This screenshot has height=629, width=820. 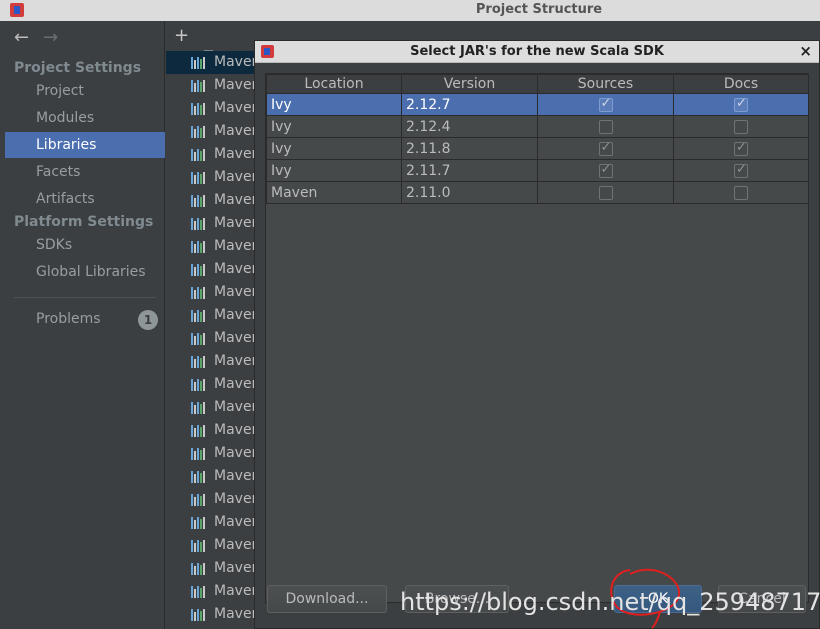 What do you see at coordinates (148, 320) in the screenshot?
I see `problems-count-badge: 1` at bounding box center [148, 320].